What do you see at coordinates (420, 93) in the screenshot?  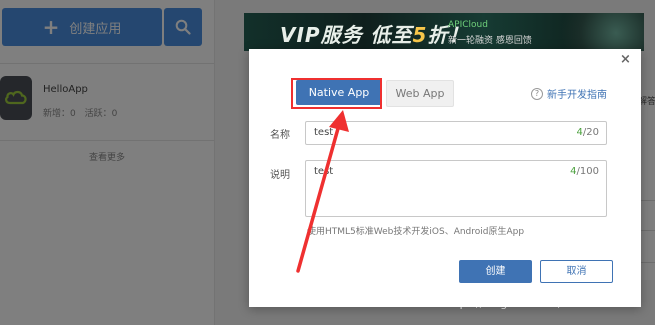 I see `tab-web-app: Web App` at bounding box center [420, 93].